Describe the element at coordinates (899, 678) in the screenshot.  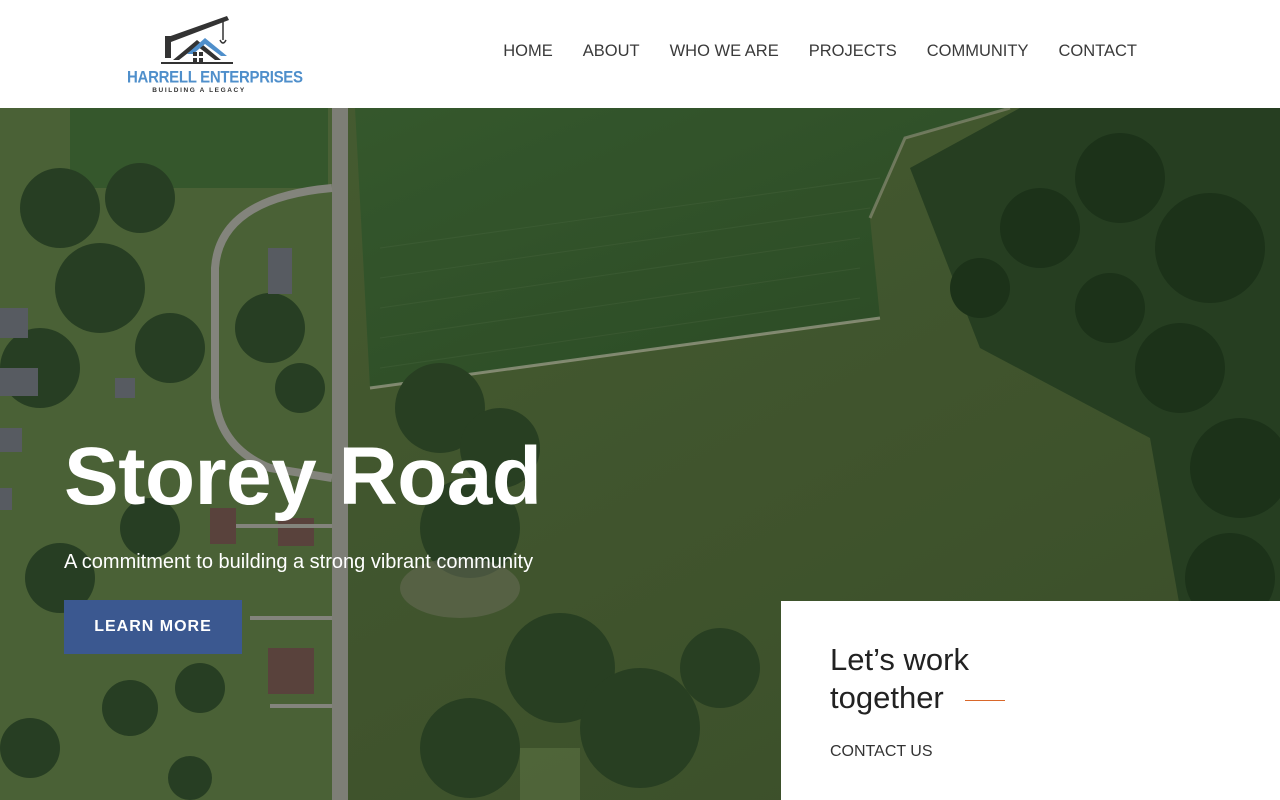
I see `card-title: Let’s work together` at that location.